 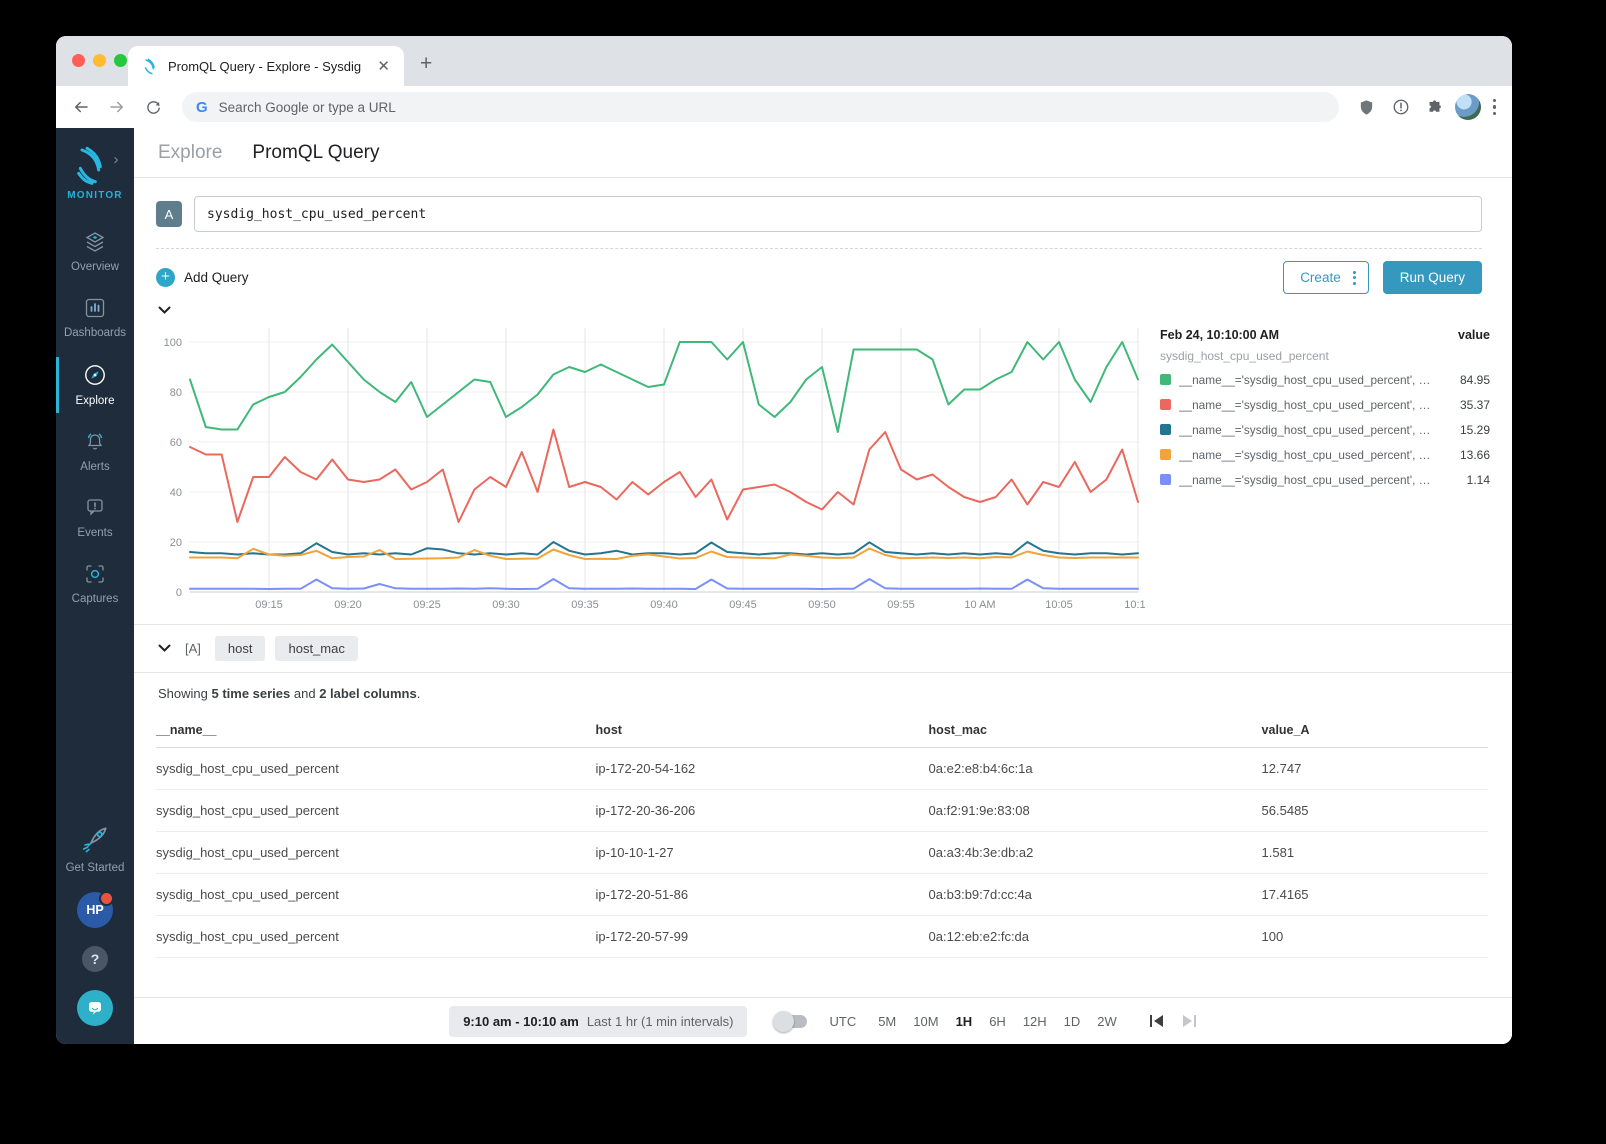 What do you see at coordinates (1107, 1021) in the screenshot?
I see `time-preset-2w: 2W` at bounding box center [1107, 1021].